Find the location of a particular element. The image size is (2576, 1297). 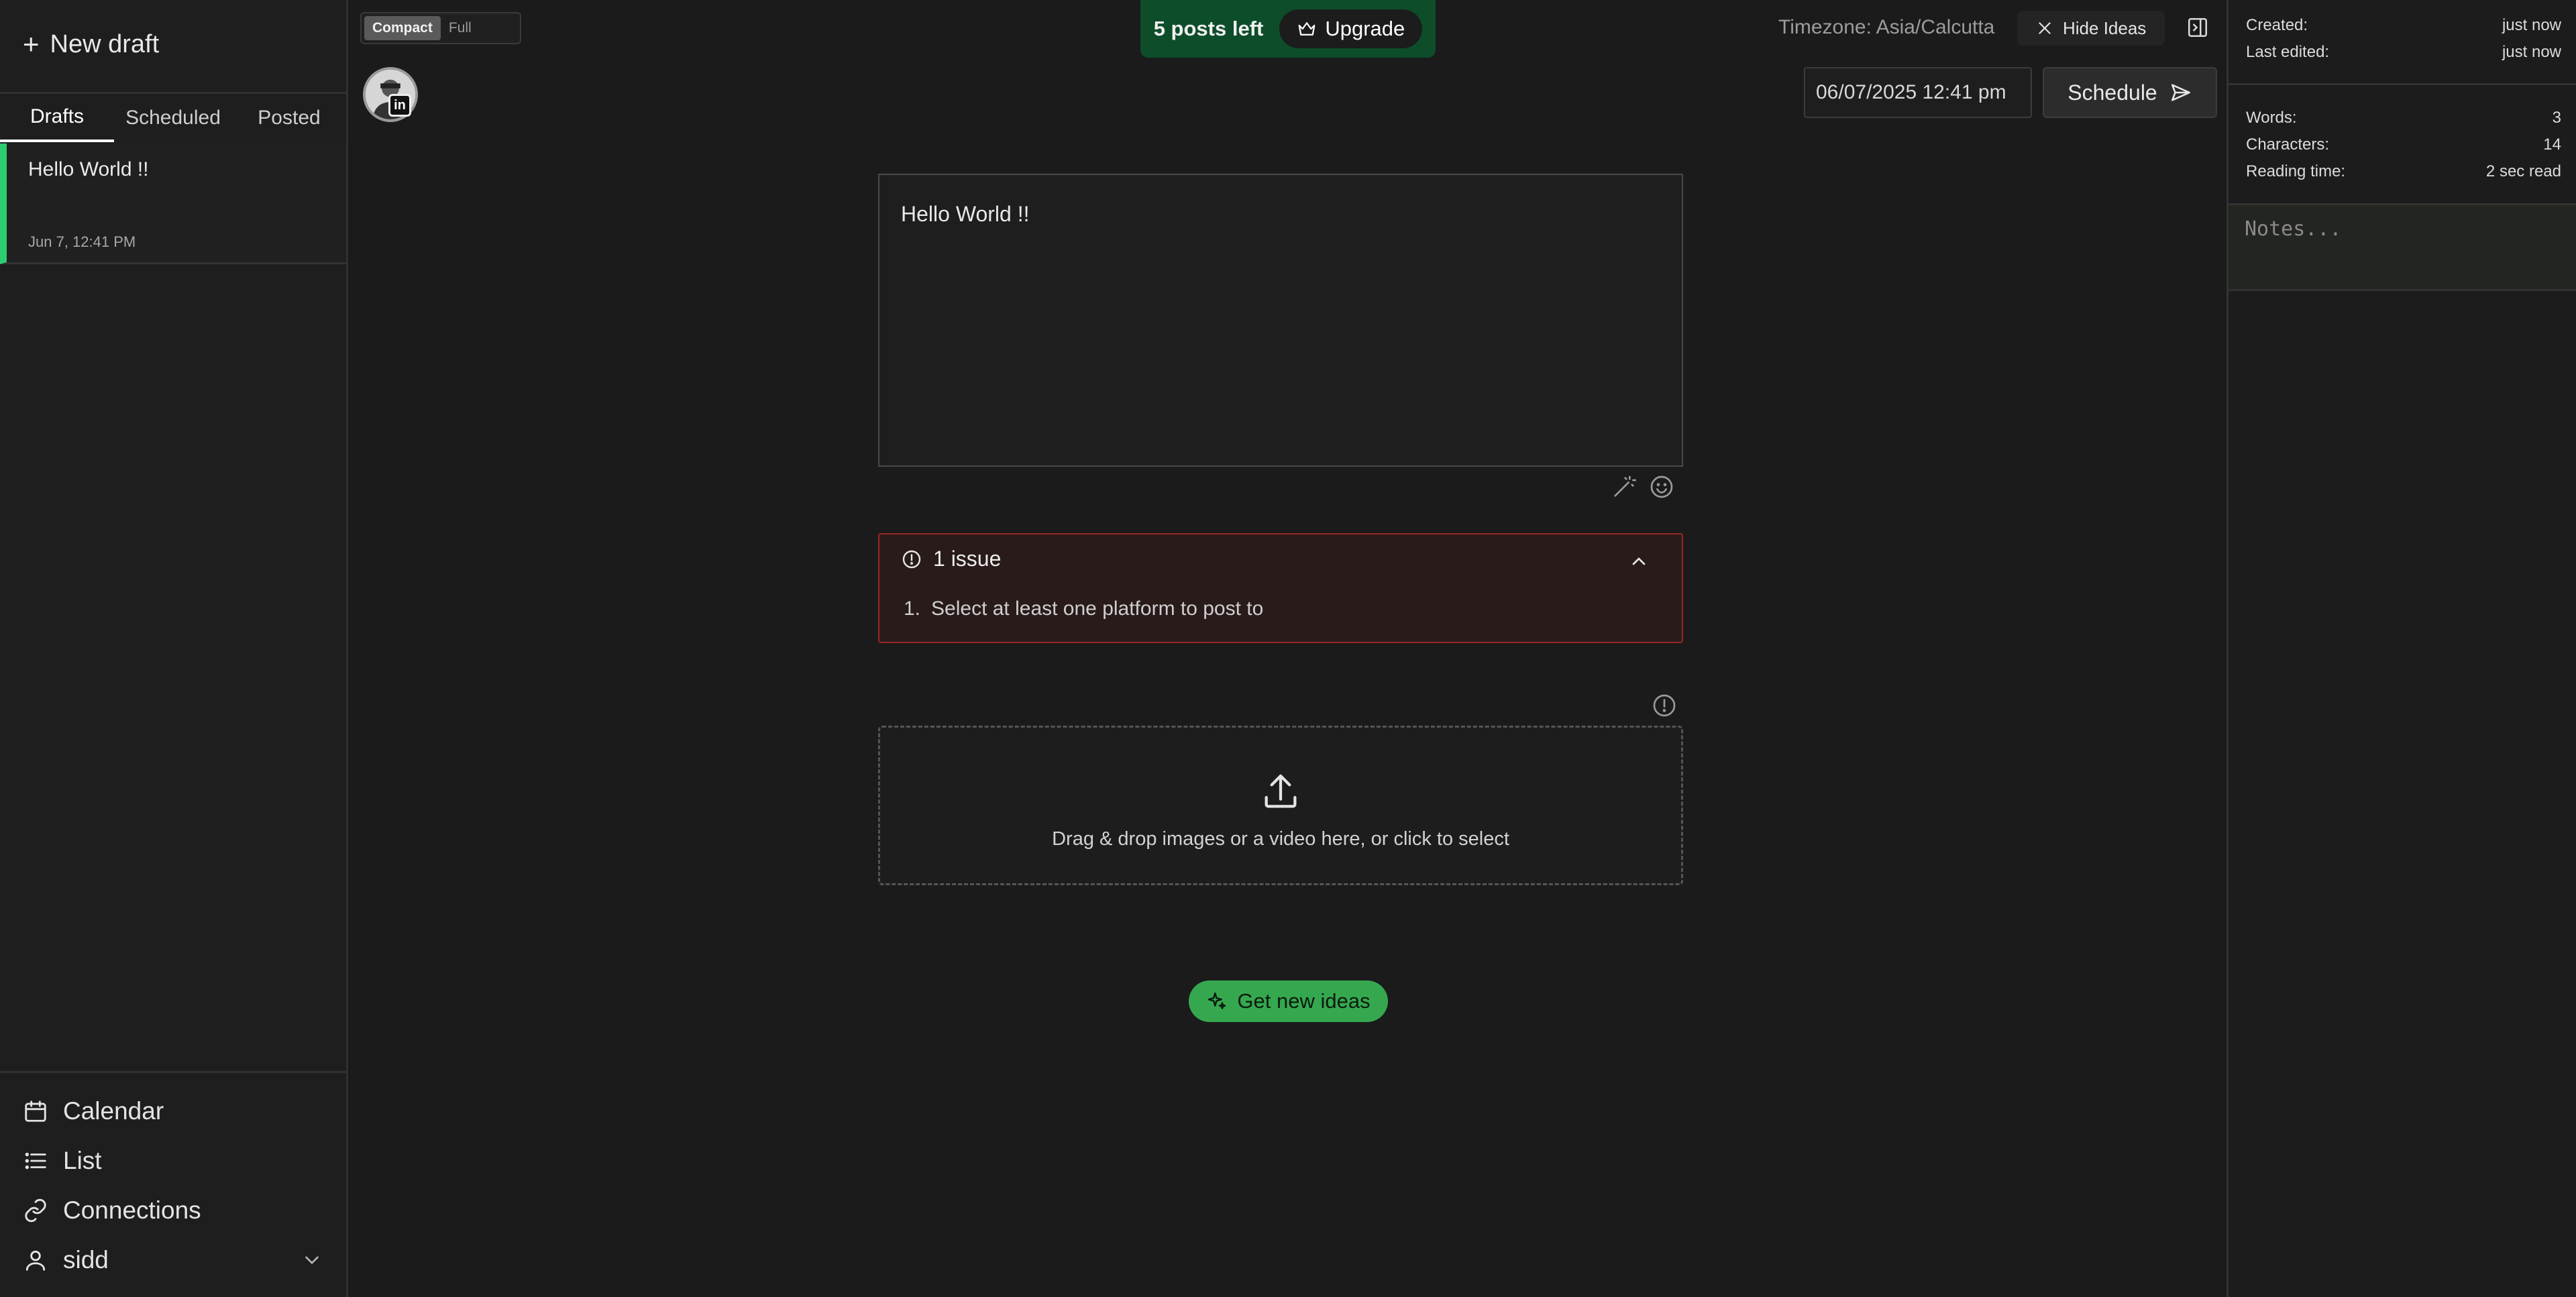

created-row: Created: just now is located at coordinates (2403, 26).